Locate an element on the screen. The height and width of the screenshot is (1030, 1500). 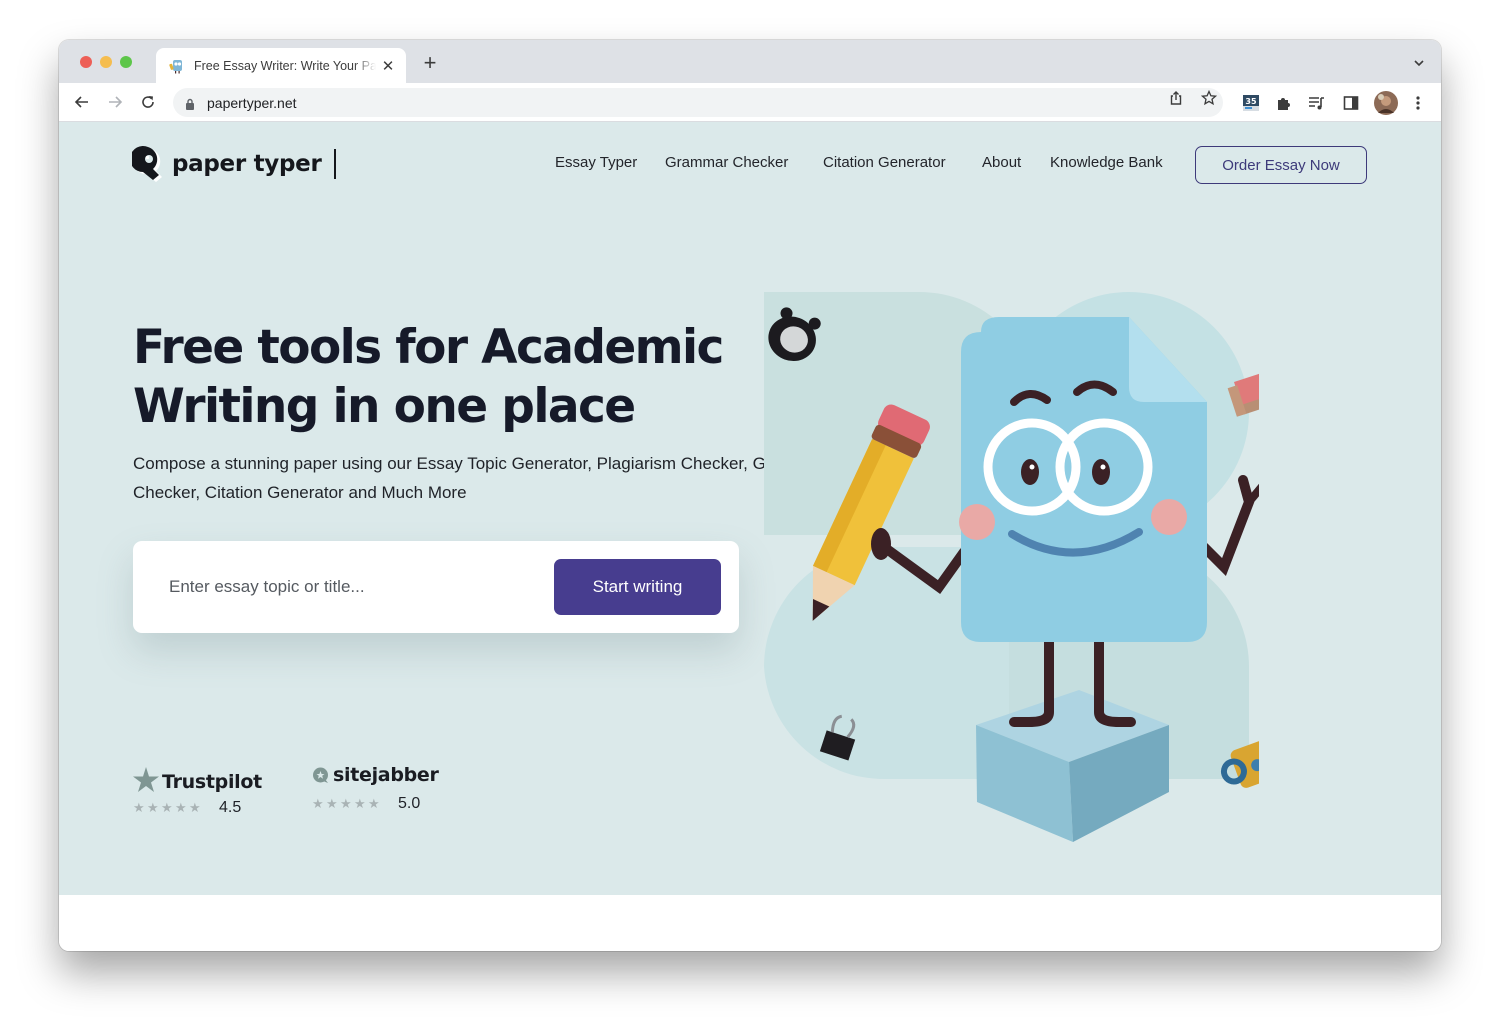
trustpilot-rating: Trustpilot ★ ★ ★ ★ ★ 4.5 is located at coordinates (197, 791).